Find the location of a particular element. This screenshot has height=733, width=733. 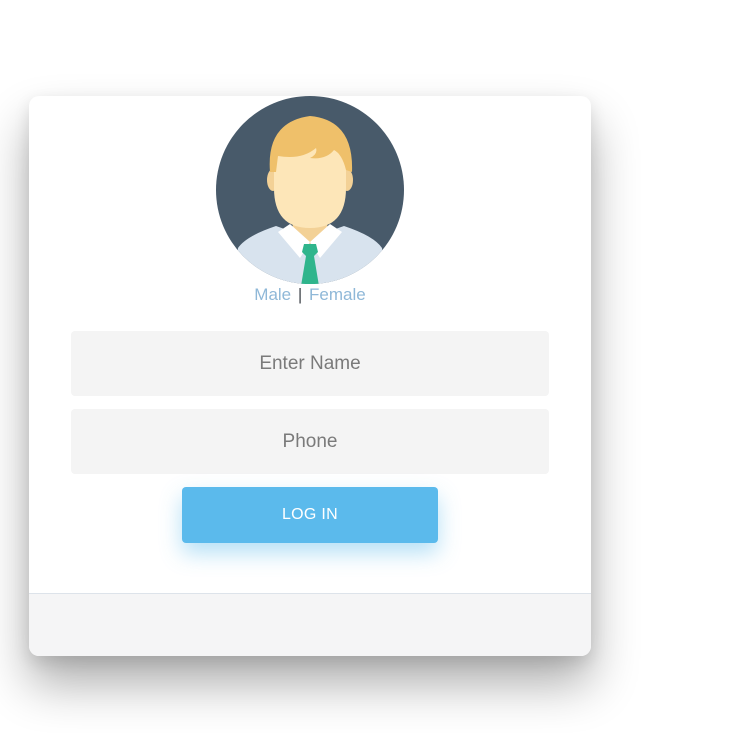

avatar is located at coordinates (310, 190).